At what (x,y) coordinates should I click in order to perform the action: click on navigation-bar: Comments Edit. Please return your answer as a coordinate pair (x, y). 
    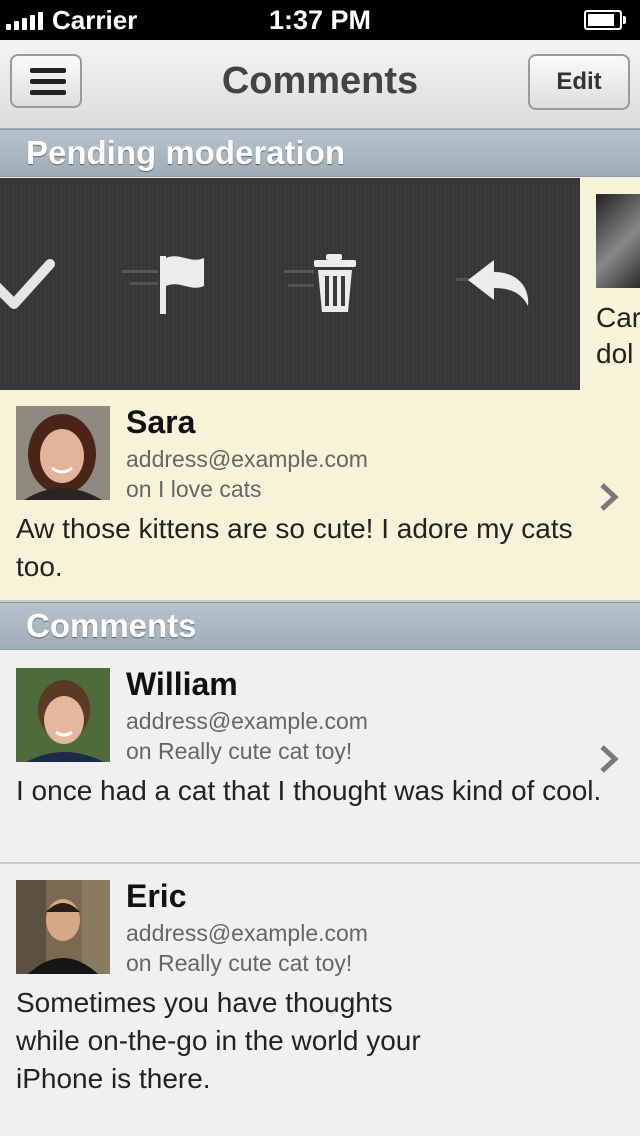
    Looking at the image, I should click on (320, 84).